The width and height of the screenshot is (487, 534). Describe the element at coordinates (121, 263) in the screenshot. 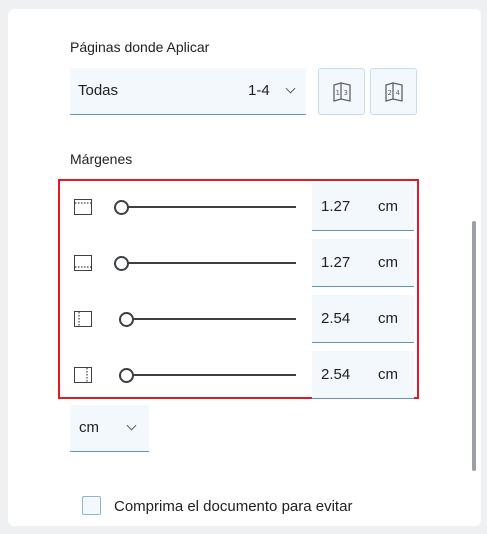

I see `bottom-margin-slider-thumb` at that location.